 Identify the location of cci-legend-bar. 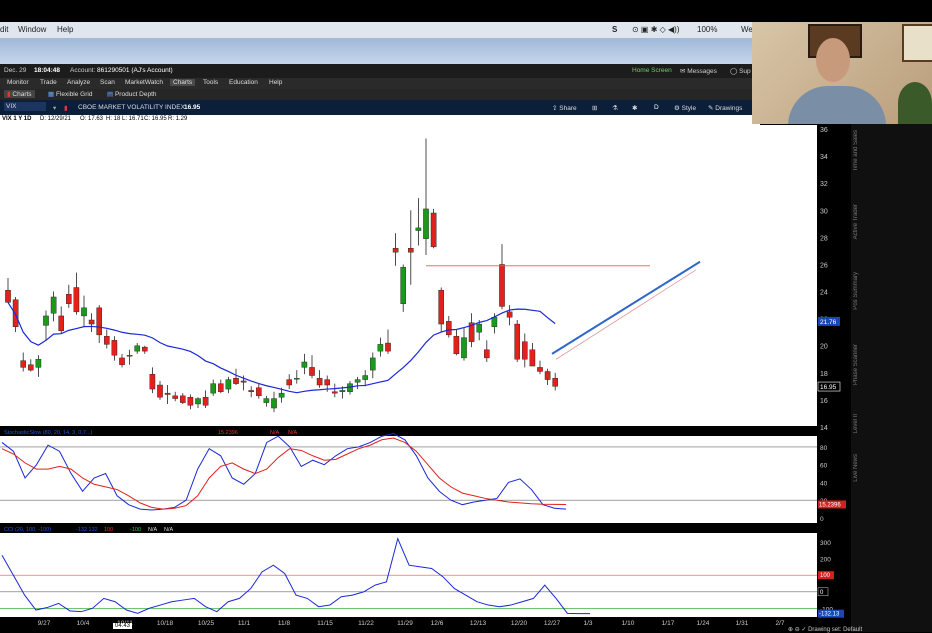
(408, 528).